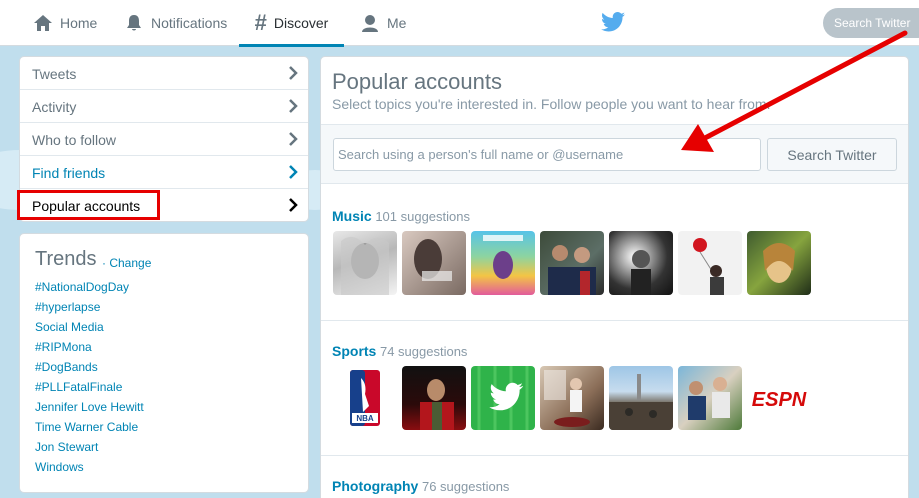  I want to click on trend-link: #RIPMona, so click(63, 347).